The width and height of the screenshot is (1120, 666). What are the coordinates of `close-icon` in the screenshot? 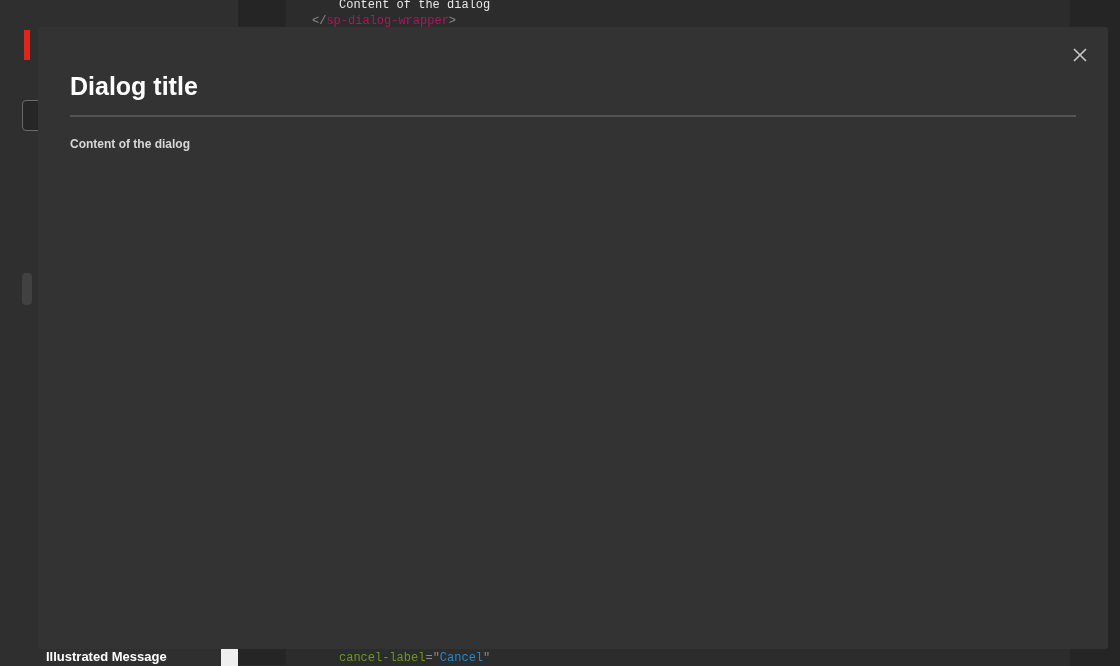 It's located at (1080, 55).